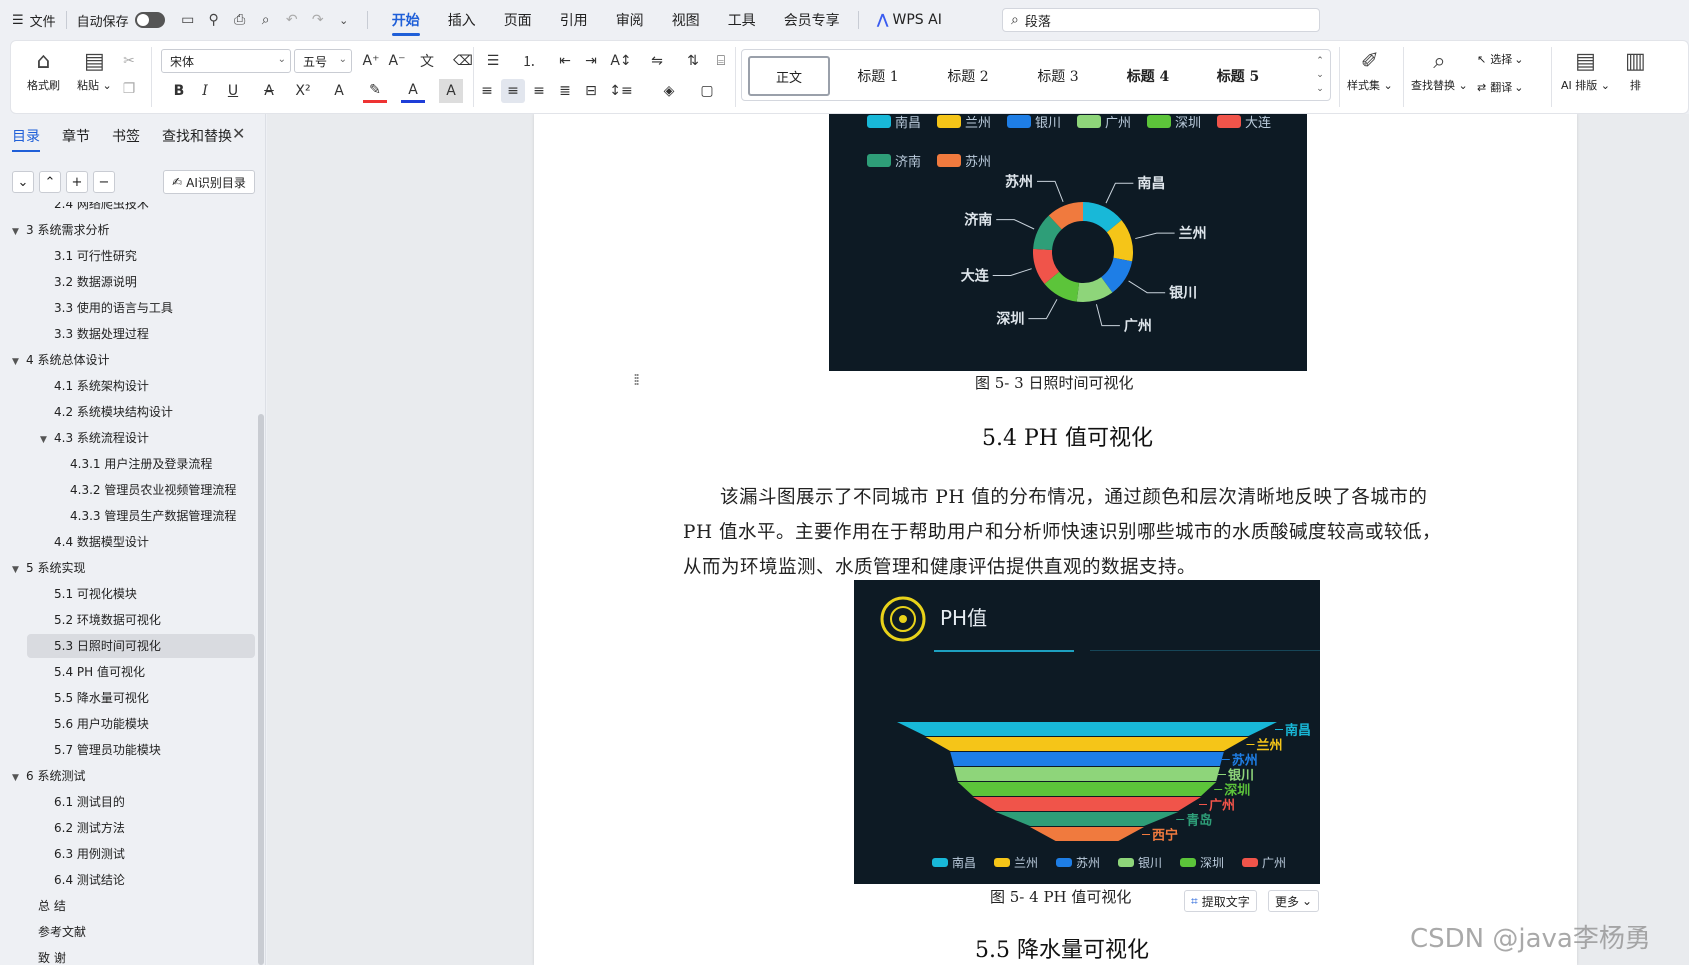 Image resolution: width=1689 pixels, height=965 pixels. I want to click on toc-item: ▼ 5 系统实现, so click(48, 568).